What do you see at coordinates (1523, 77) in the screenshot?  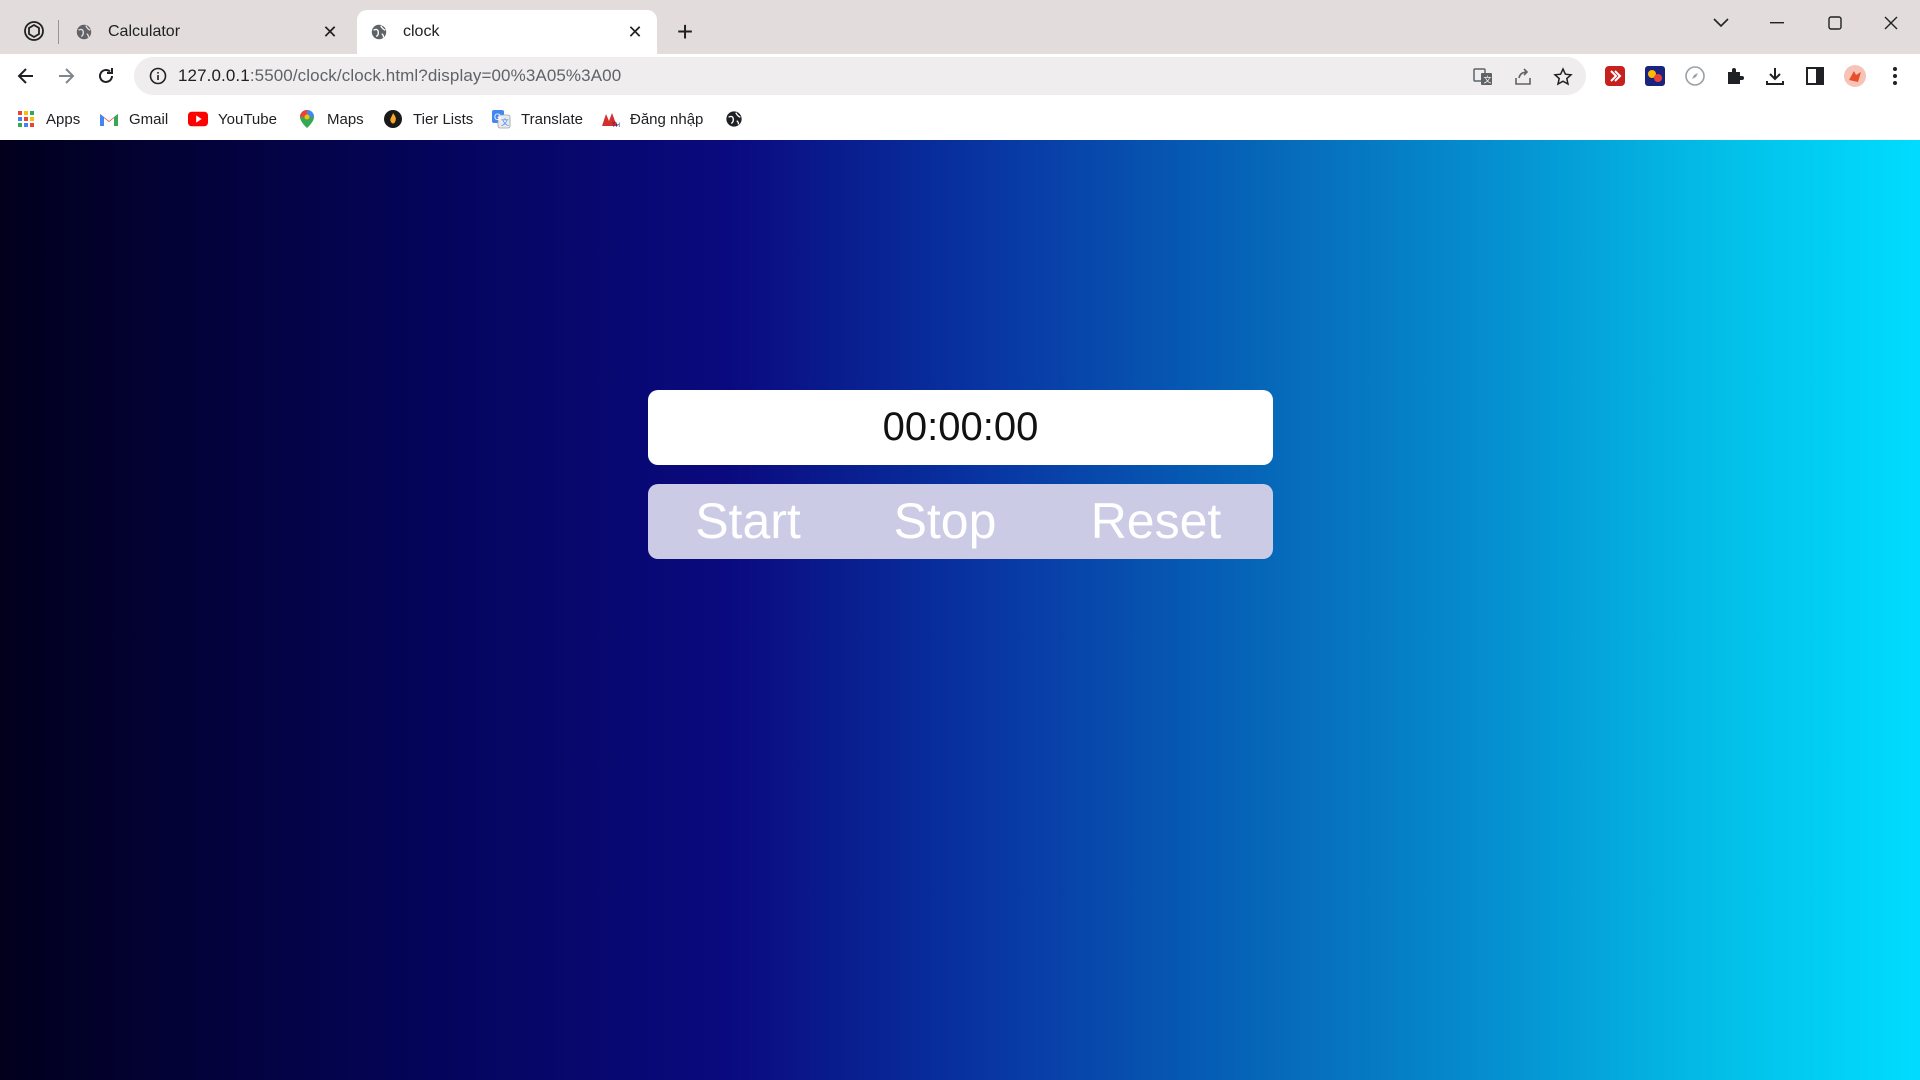 I see `share-icon` at bounding box center [1523, 77].